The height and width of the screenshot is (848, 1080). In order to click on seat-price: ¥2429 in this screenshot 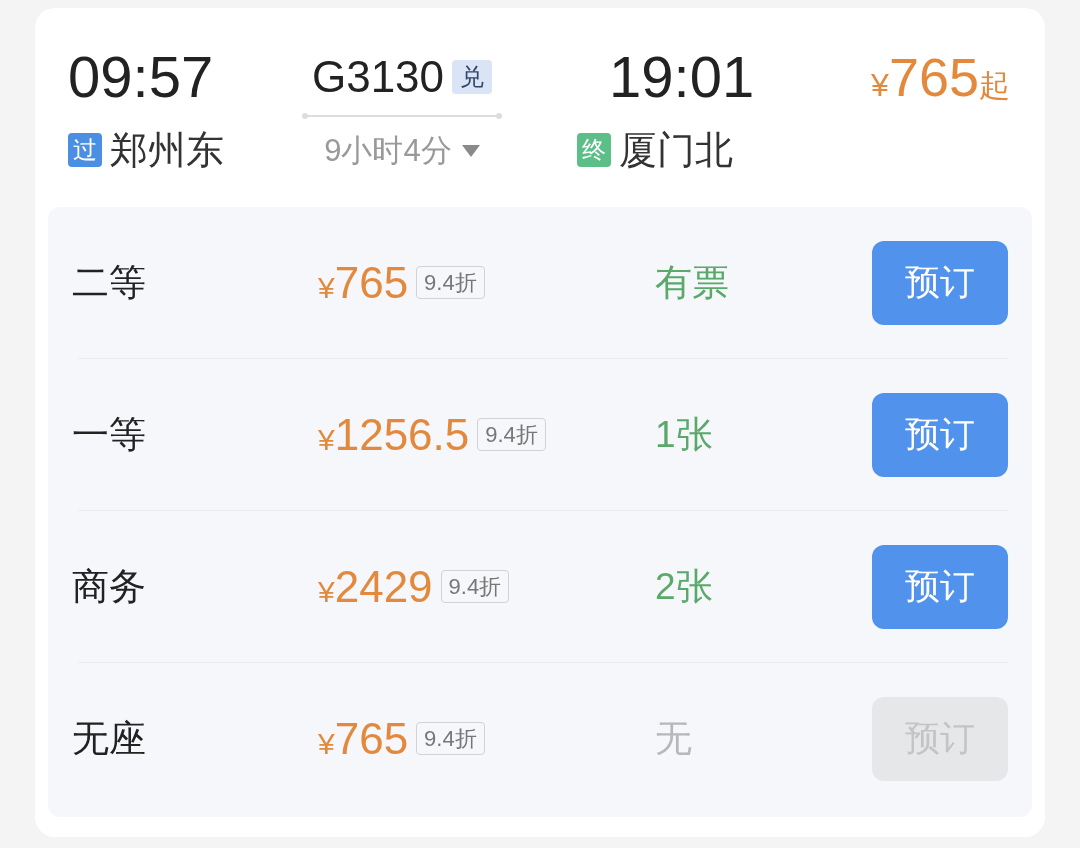, I will do `click(375, 586)`.